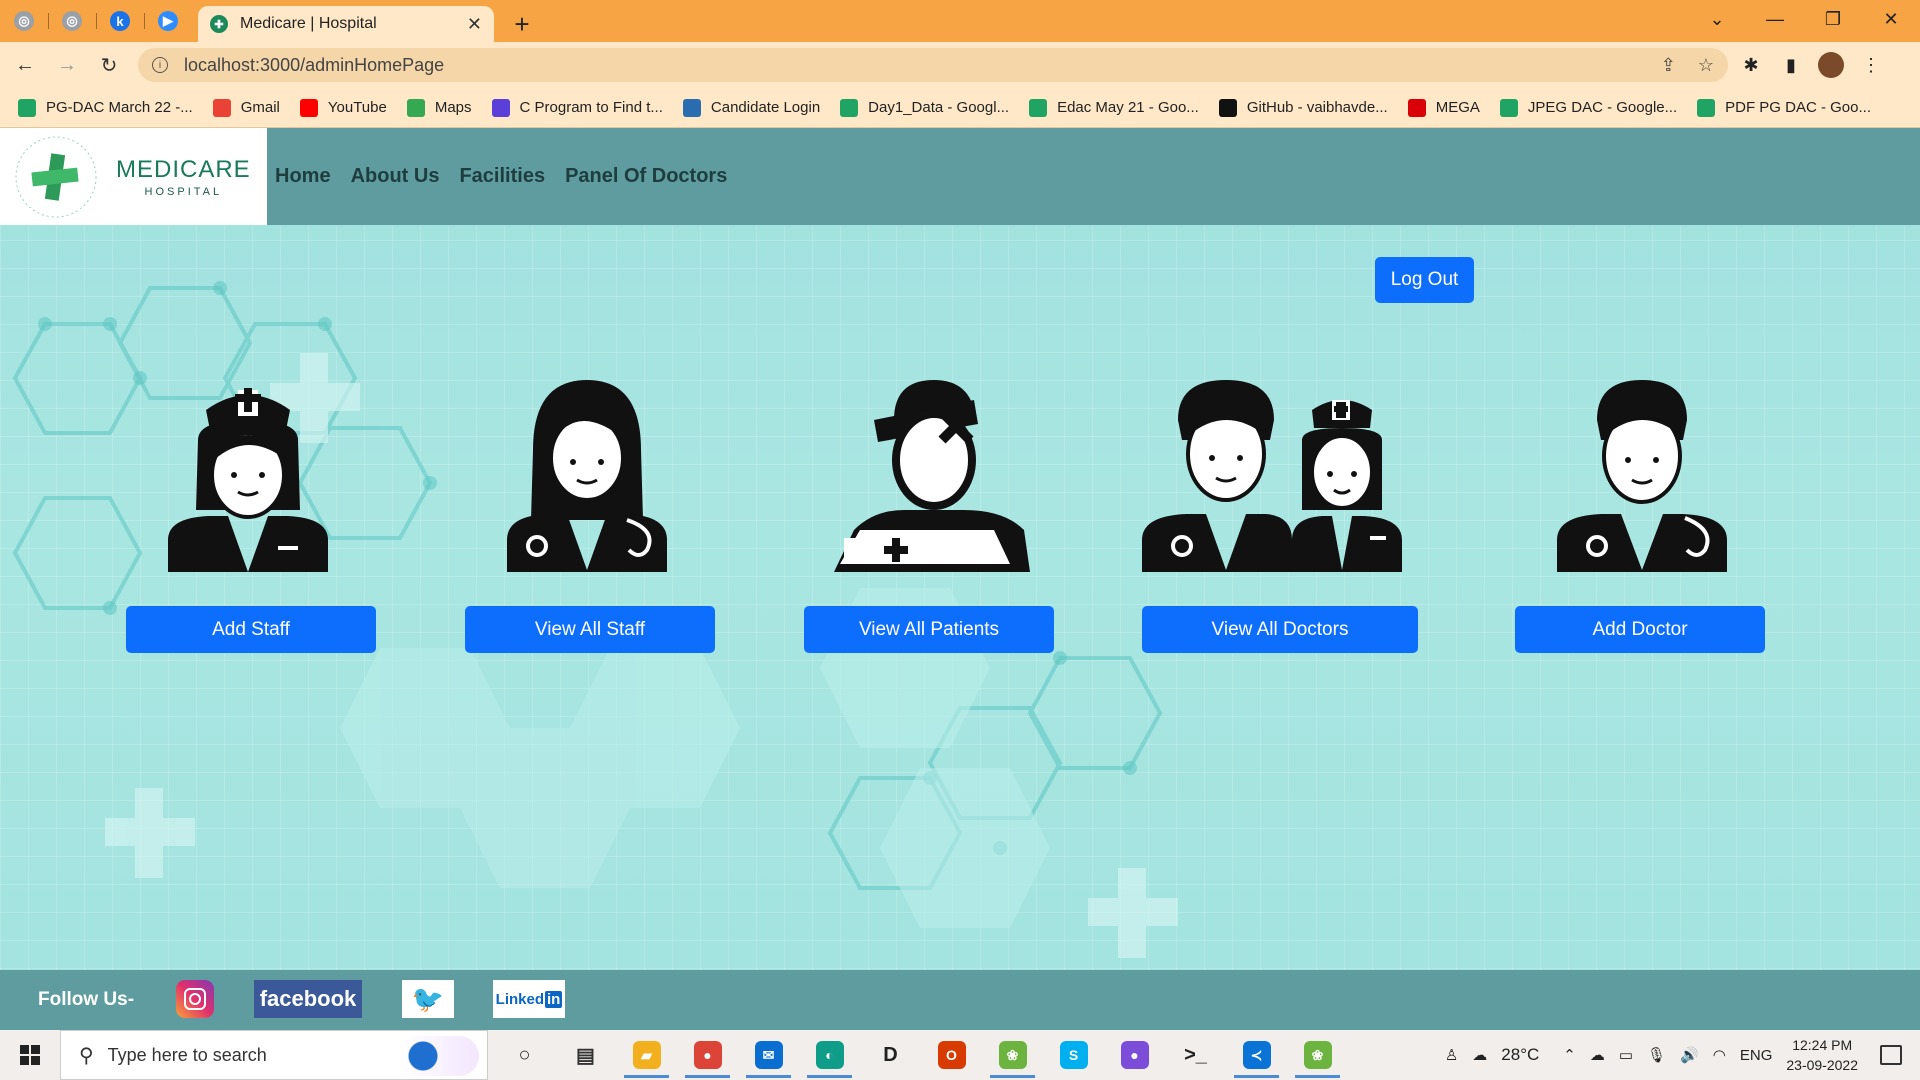  I want to click on bookmark-label: YouTube, so click(357, 107).